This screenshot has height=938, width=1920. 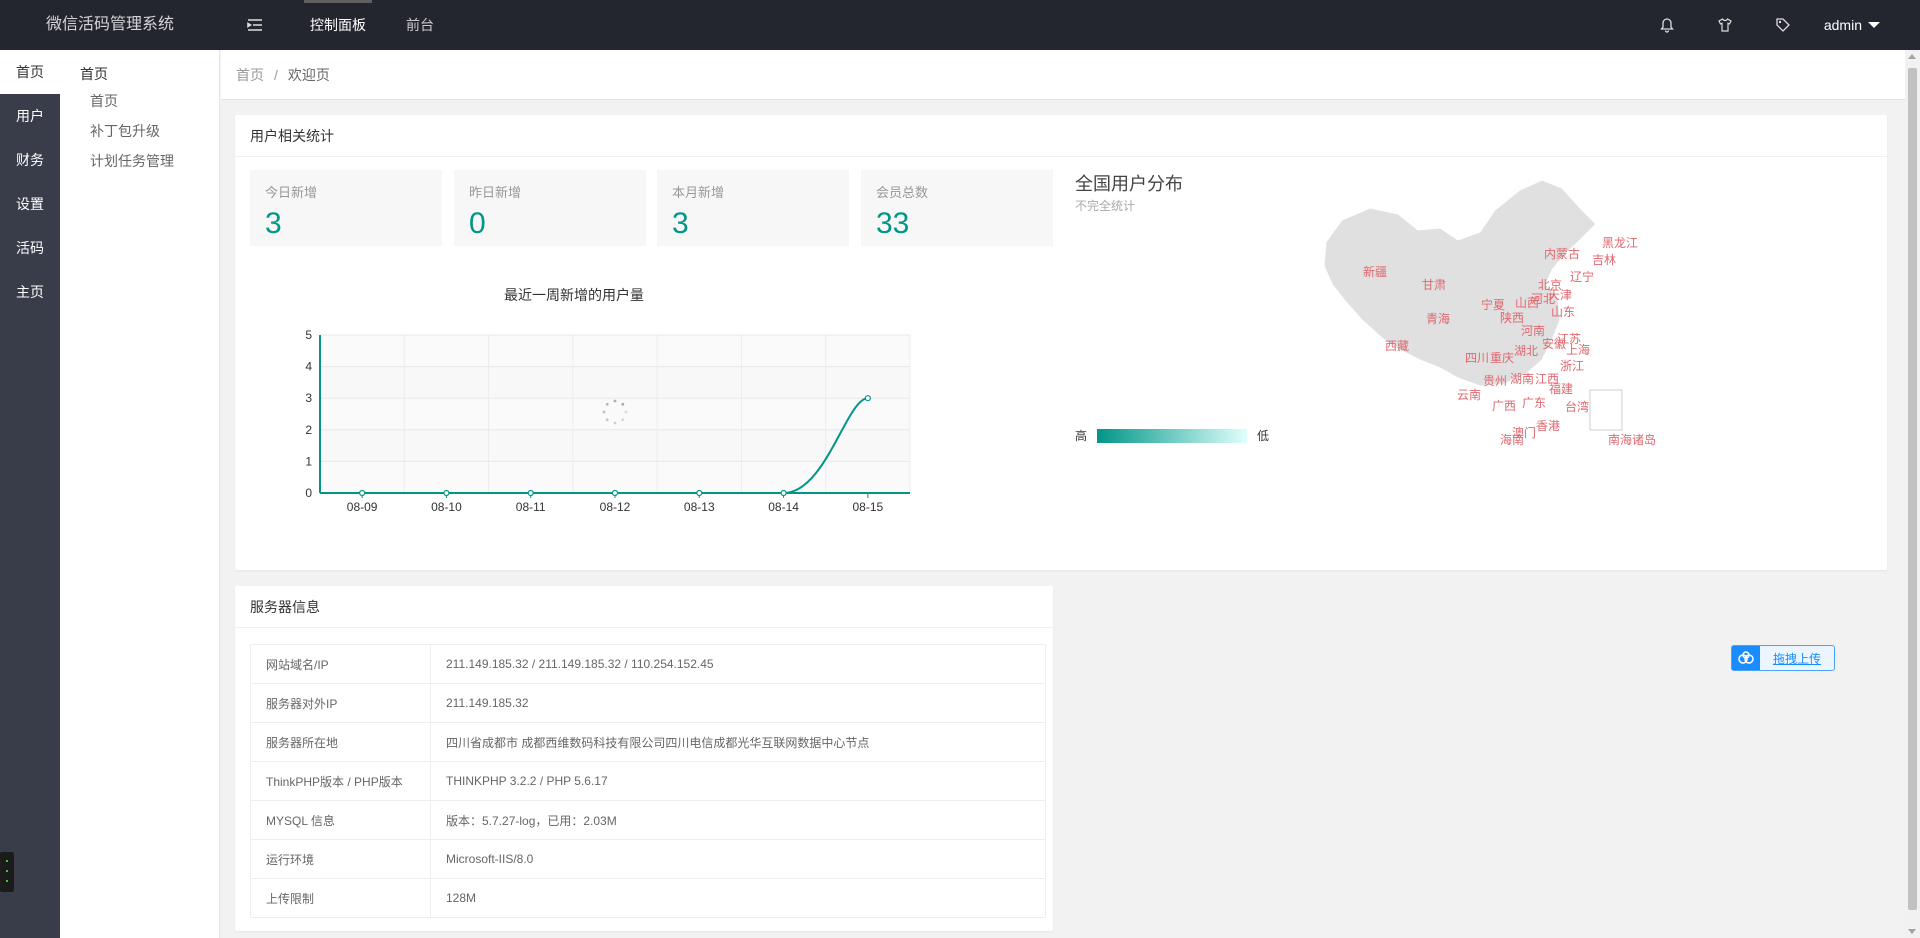 What do you see at coordinates (1469, 394) in the screenshot?
I see `map-region-label: 云南` at bounding box center [1469, 394].